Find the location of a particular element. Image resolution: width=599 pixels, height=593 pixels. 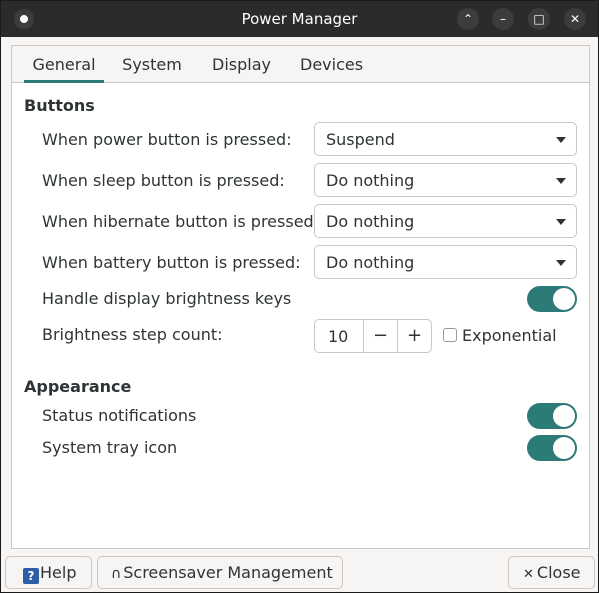

status-notifications-switch is located at coordinates (552, 416).